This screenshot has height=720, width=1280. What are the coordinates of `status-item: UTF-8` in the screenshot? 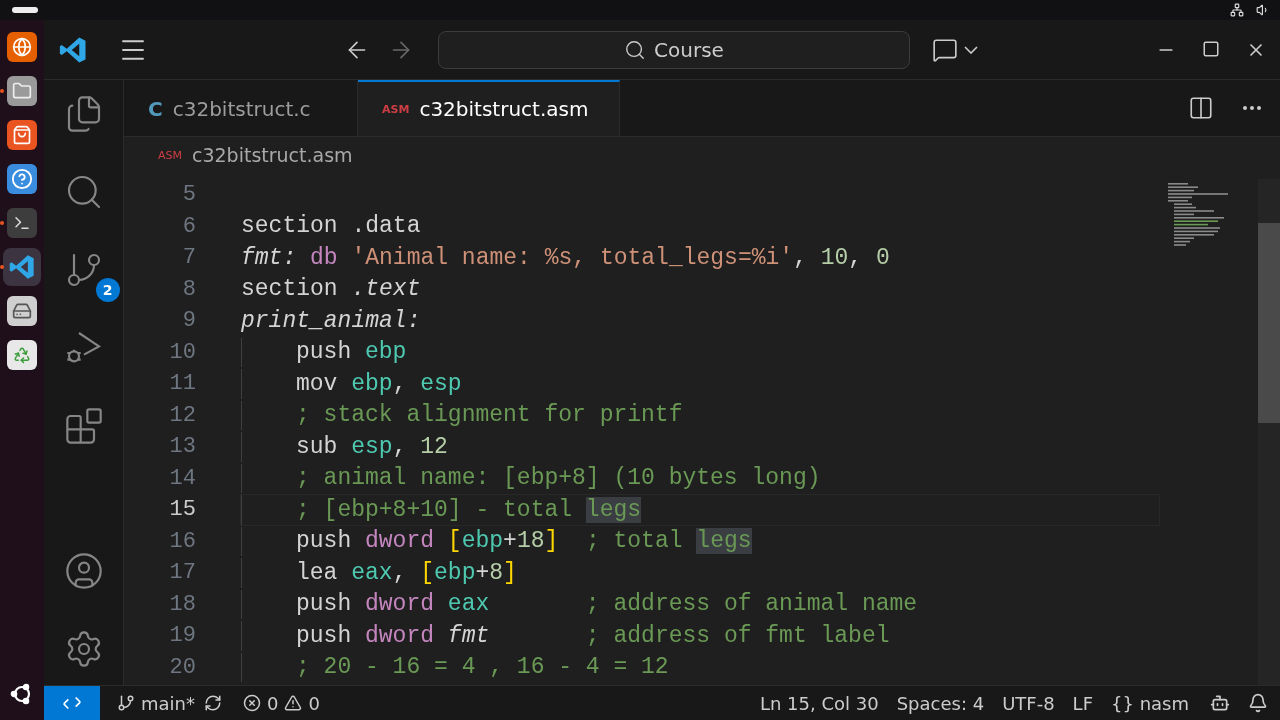 It's located at (1028, 703).